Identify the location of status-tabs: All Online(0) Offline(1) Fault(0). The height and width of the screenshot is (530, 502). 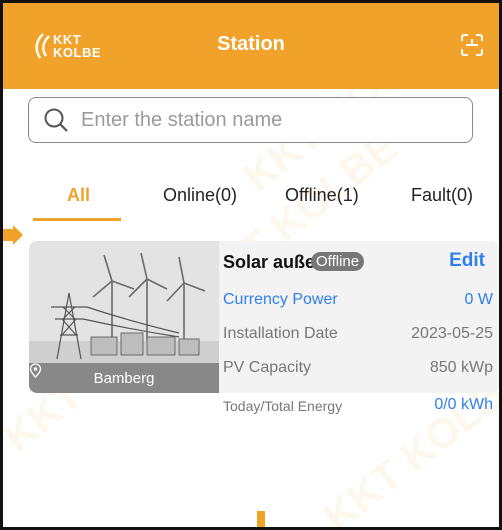
(251, 198).